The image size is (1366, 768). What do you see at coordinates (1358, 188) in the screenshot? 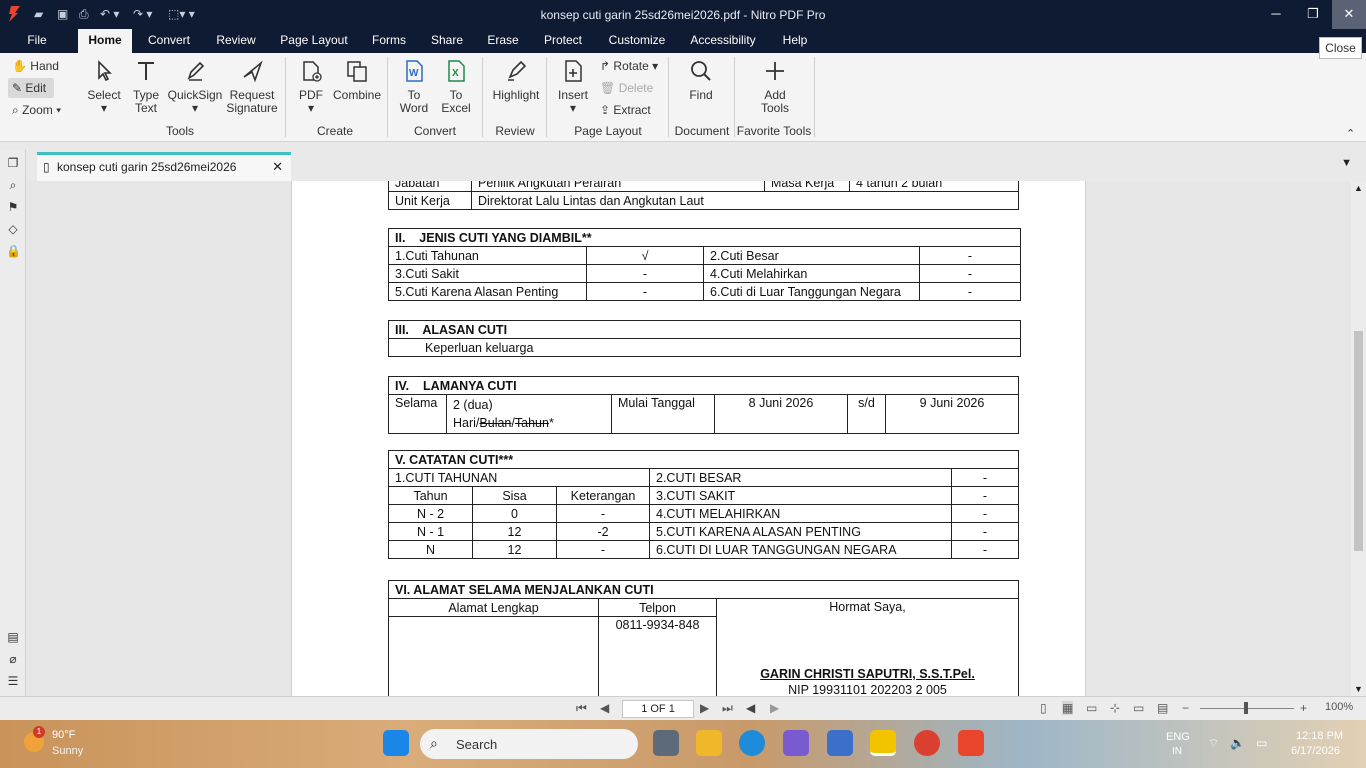
I see `scroll-up-icon: ▲` at bounding box center [1358, 188].